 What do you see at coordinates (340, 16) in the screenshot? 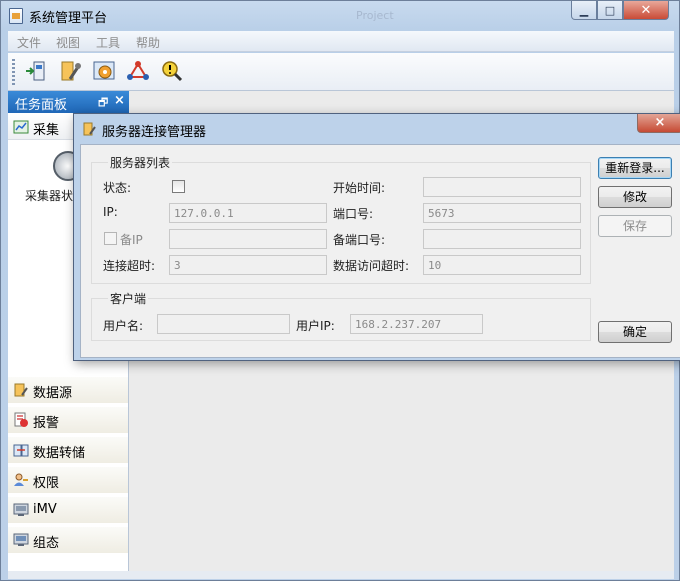
I see `title-bar: 系统管理平台 Project ▁ □ ✕` at bounding box center [340, 16].